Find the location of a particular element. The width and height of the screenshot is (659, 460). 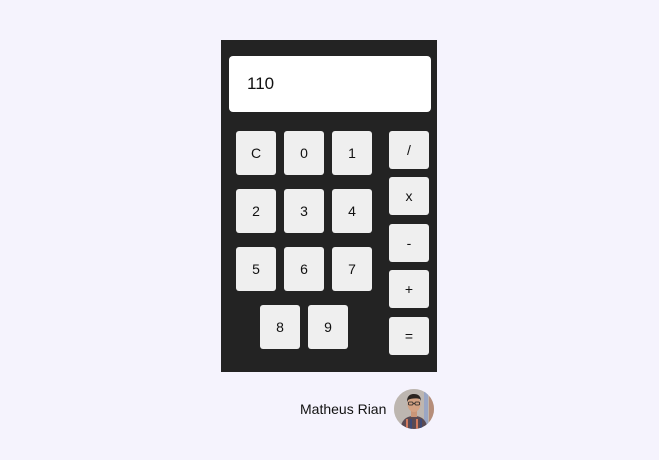

add-button: + is located at coordinates (409, 289).